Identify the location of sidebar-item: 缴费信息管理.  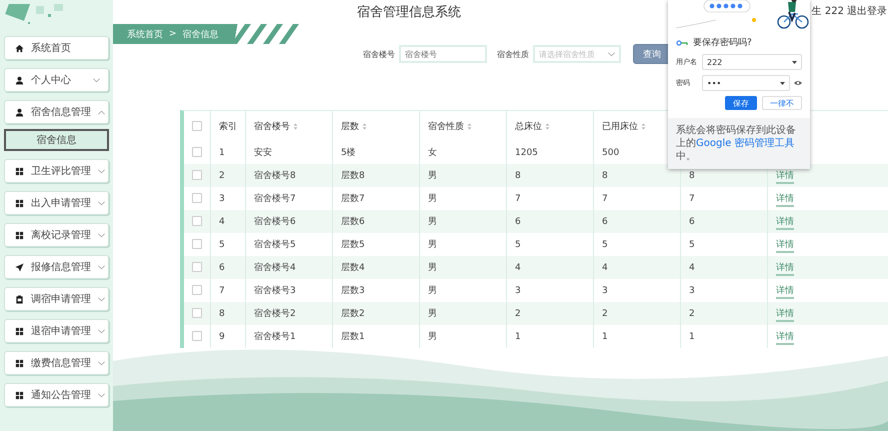
(56, 363).